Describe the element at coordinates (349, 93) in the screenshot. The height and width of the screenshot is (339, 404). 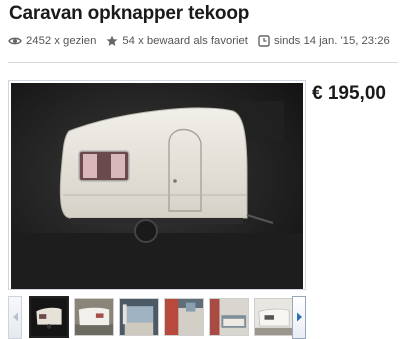
I see `price: € 195,00` at that location.